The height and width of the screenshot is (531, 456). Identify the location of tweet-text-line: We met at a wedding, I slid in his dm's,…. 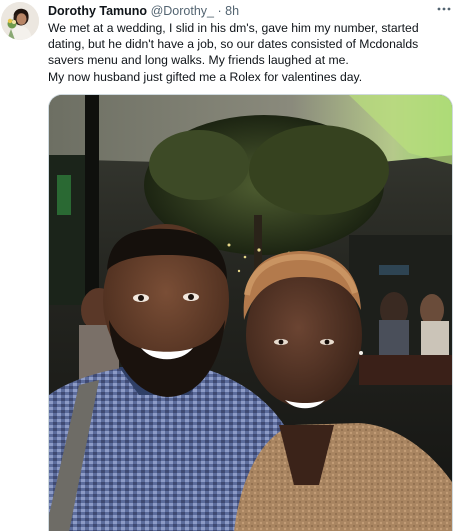
(233, 28).